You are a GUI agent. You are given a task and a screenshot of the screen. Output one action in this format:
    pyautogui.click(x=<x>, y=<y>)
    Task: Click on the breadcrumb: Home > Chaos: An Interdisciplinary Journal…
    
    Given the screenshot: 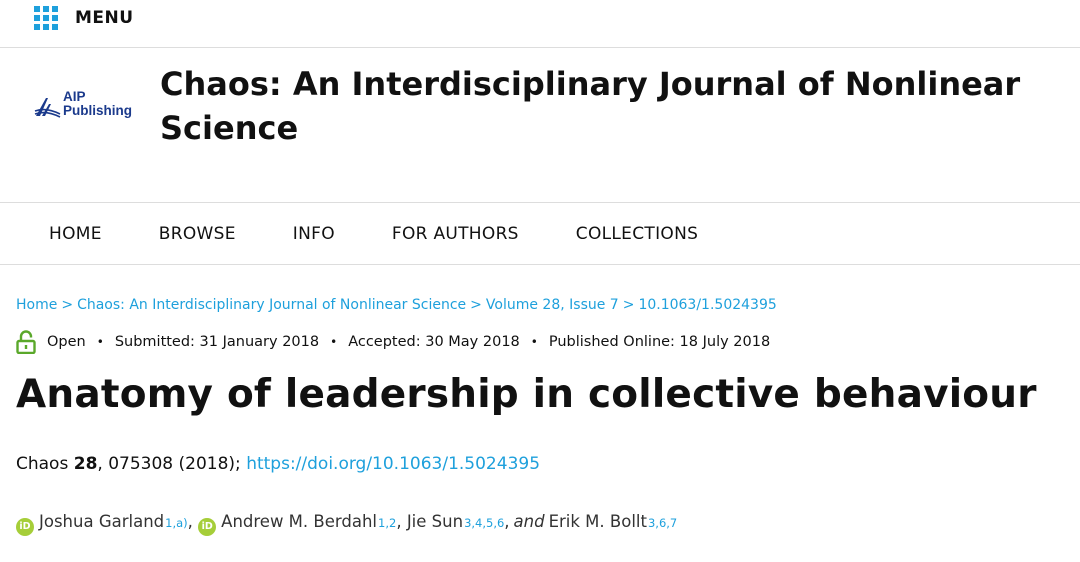 What is the action you would take?
    pyautogui.click(x=396, y=305)
    